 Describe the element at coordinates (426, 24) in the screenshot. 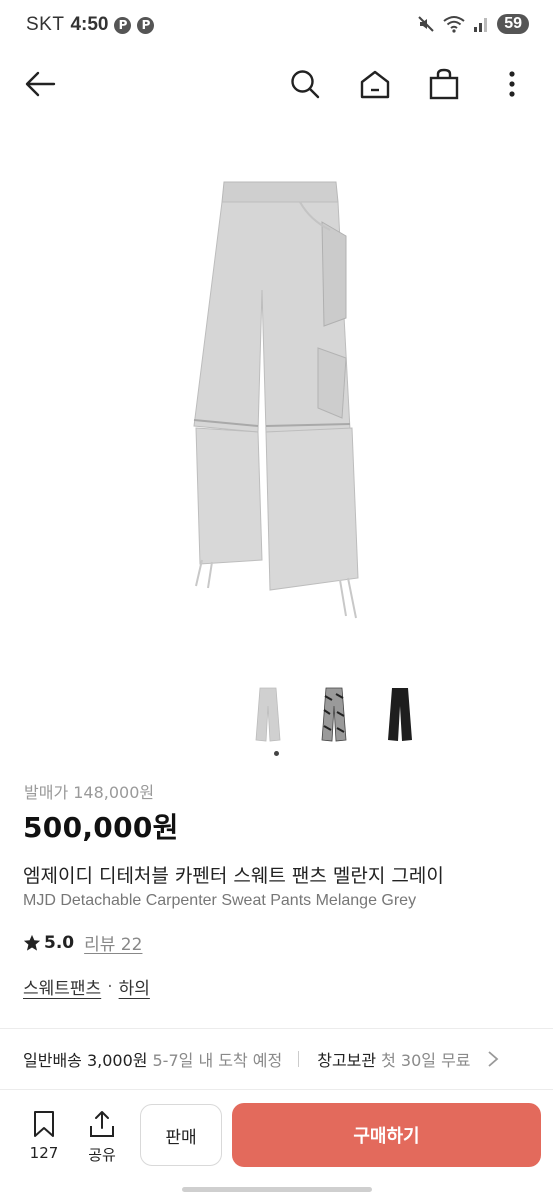

I see `mute-icon` at that location.